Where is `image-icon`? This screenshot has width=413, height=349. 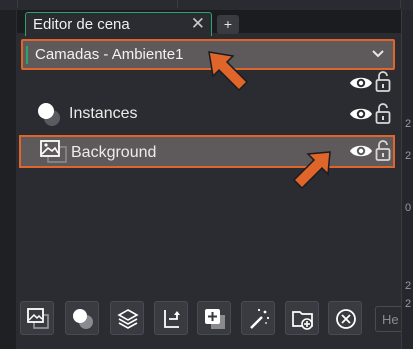
image-icon is located at coordinates (53, 151).